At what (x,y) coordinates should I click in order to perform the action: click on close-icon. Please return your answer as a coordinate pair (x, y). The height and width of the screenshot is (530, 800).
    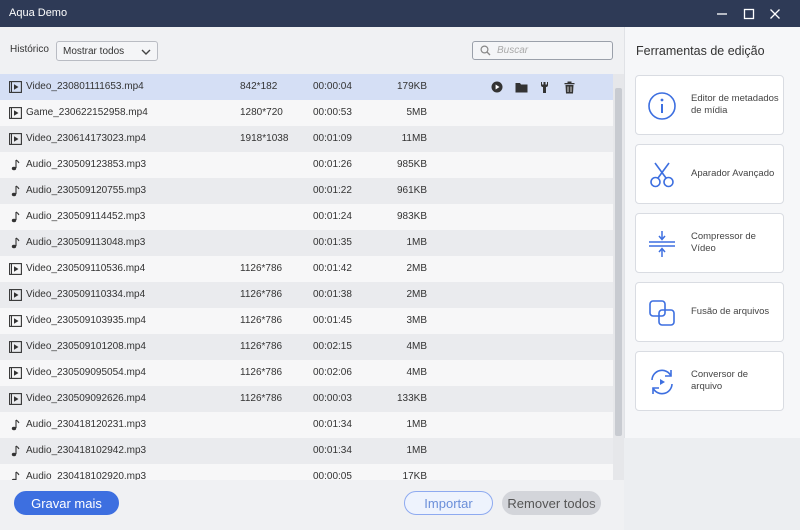
    Looking at the image, I should click on (775, 14).